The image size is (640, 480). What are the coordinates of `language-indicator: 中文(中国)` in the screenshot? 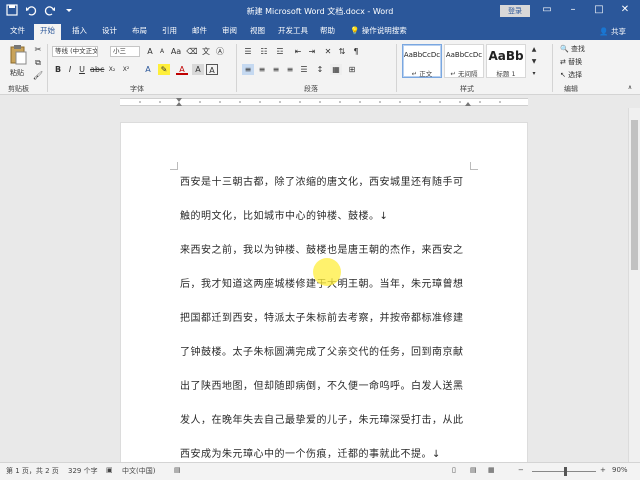 It's located at (138, 471).